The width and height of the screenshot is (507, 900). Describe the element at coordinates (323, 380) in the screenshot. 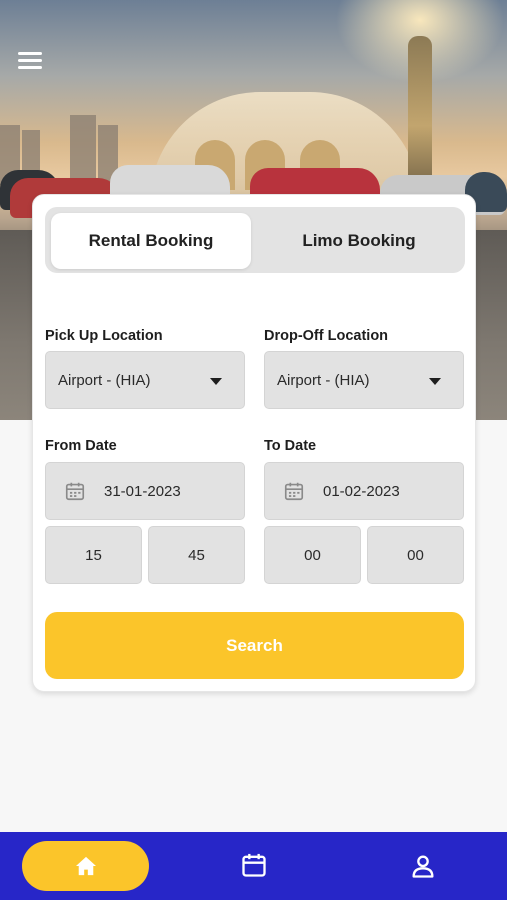

I see `dropoff-location-value: Airport - (HIA)` at that location.